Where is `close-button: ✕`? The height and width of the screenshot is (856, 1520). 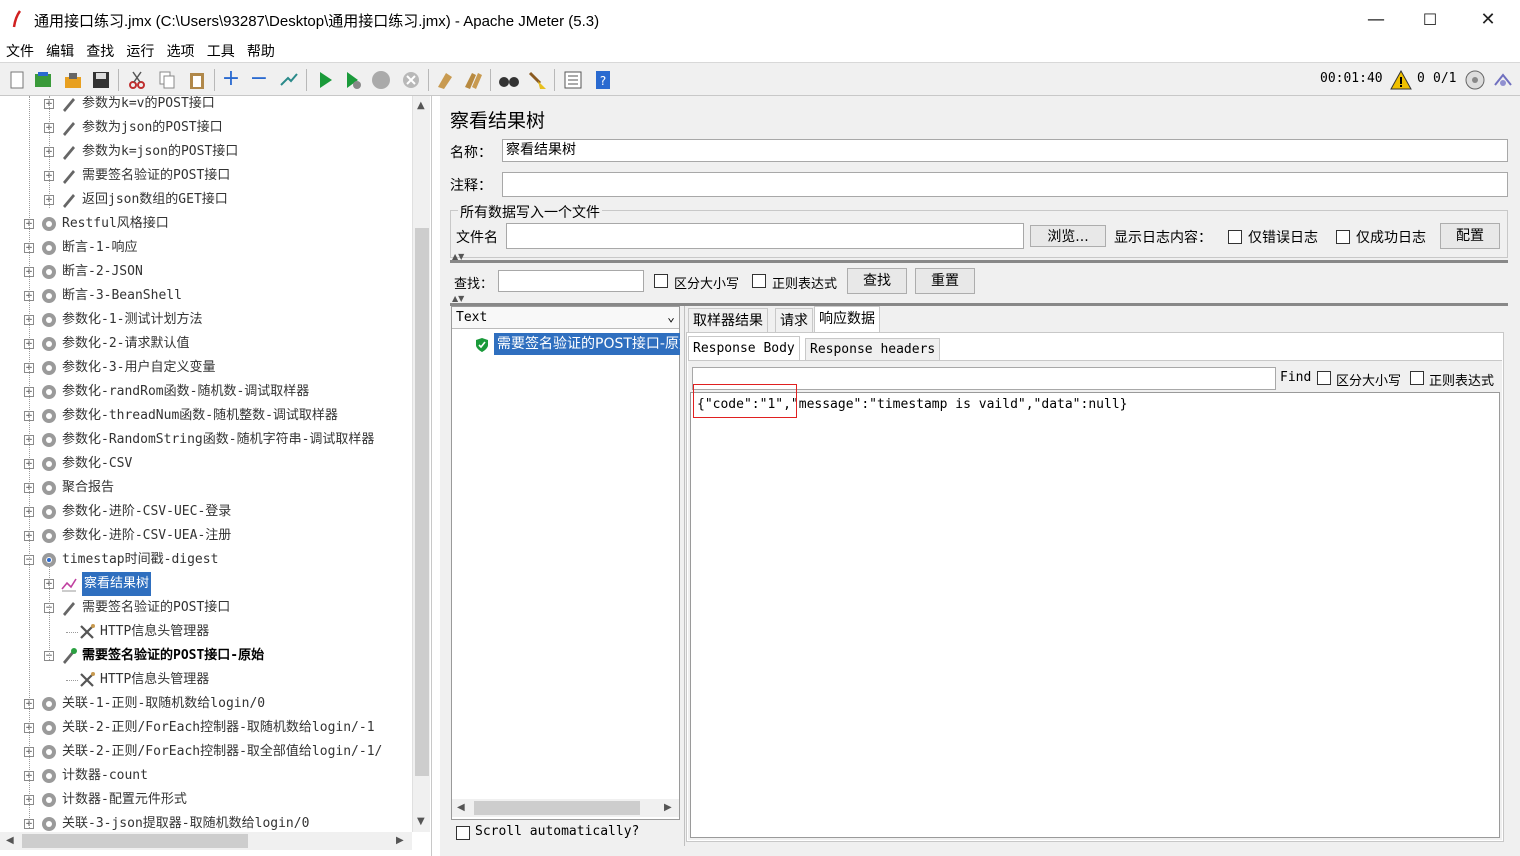
close-button: ✕ is located at coordinates (1488, 20).